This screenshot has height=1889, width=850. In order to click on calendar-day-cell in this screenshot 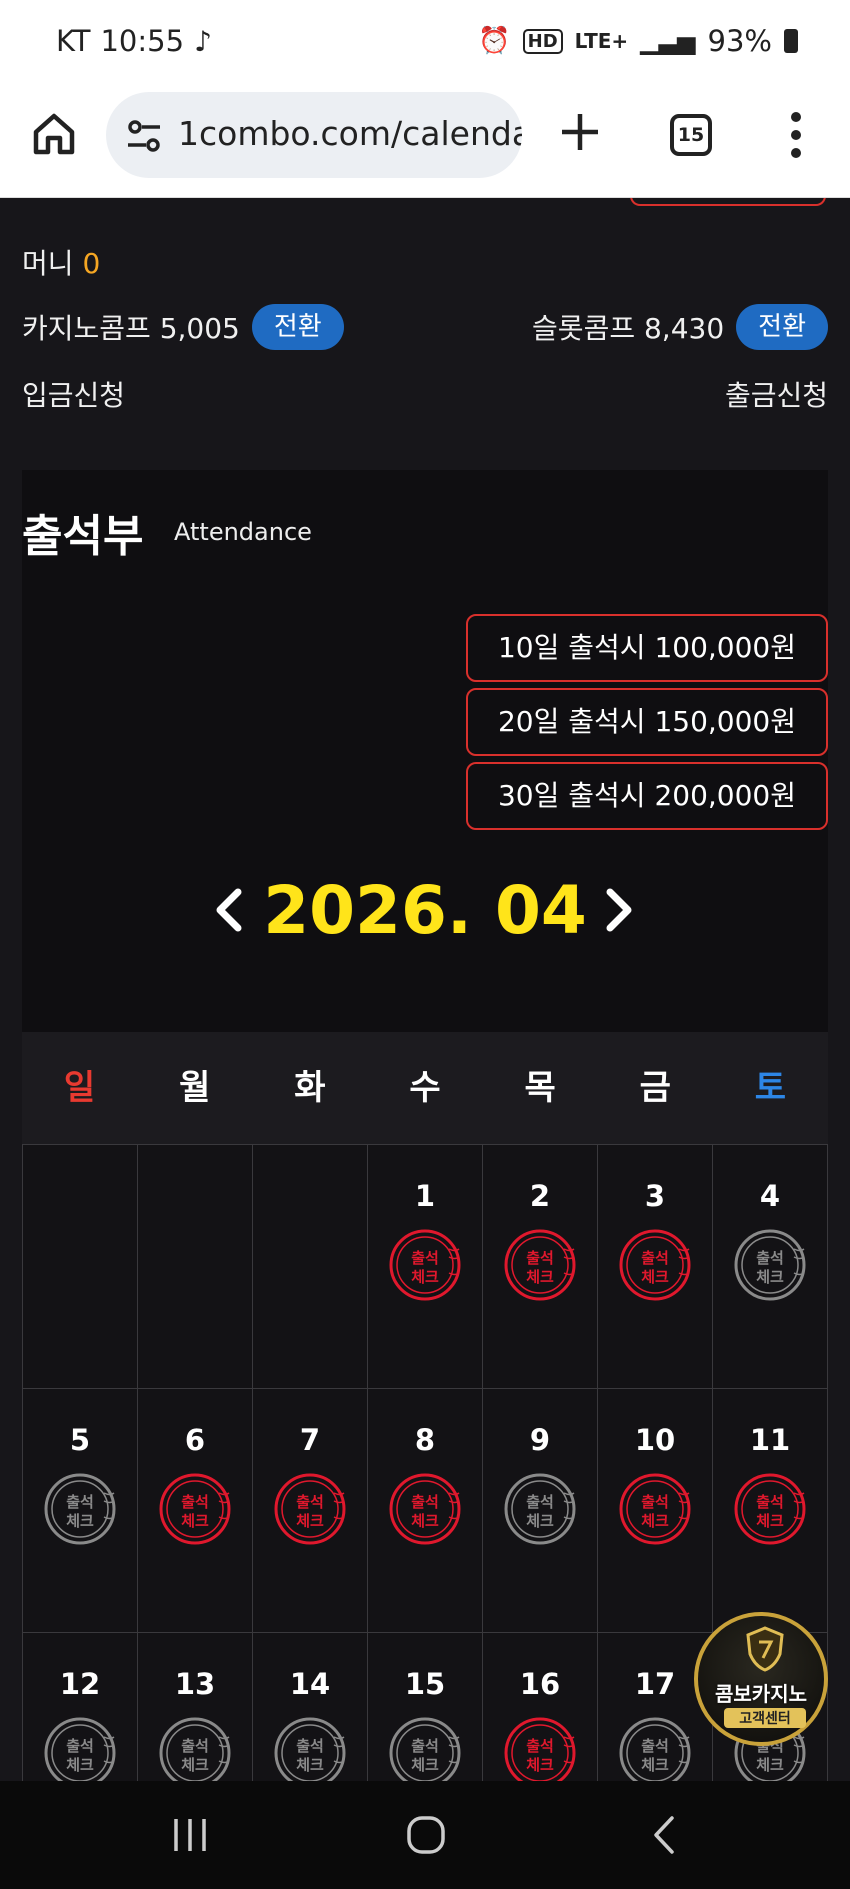, I will do `click(310, 1267)`.